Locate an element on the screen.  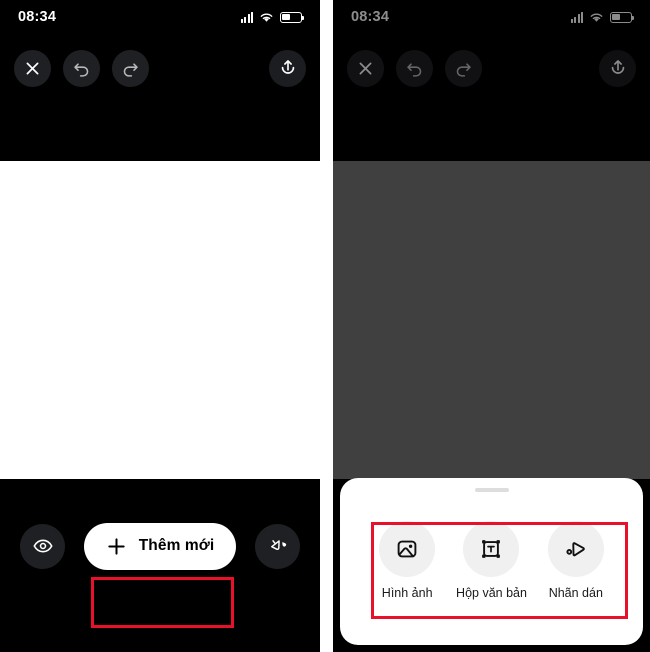
status-icons is located at coordinates (272, 17).